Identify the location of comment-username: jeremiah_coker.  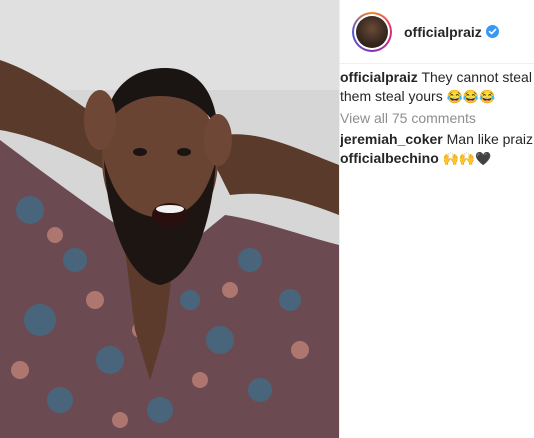
(391, 139).